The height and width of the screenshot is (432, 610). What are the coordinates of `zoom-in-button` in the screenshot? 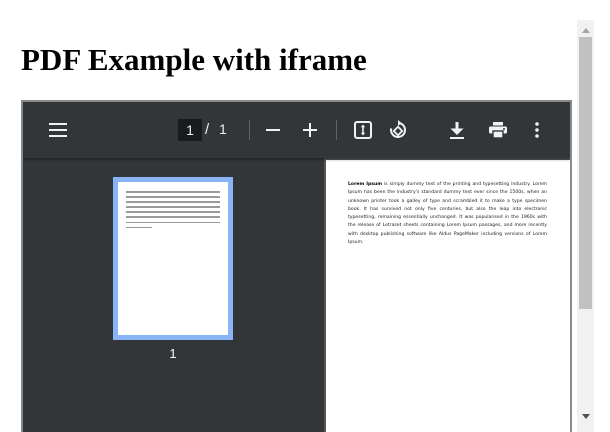 It's located at (310, 130).